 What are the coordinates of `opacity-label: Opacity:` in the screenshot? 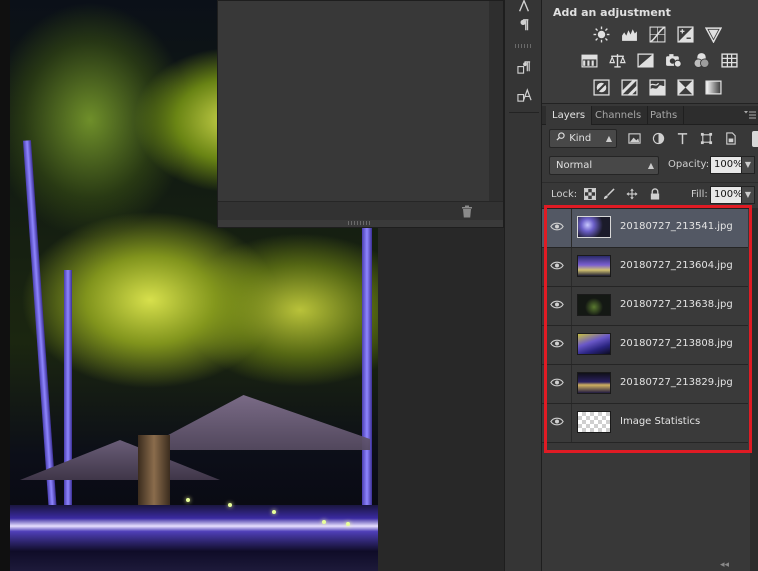 It's located at (689, 164).